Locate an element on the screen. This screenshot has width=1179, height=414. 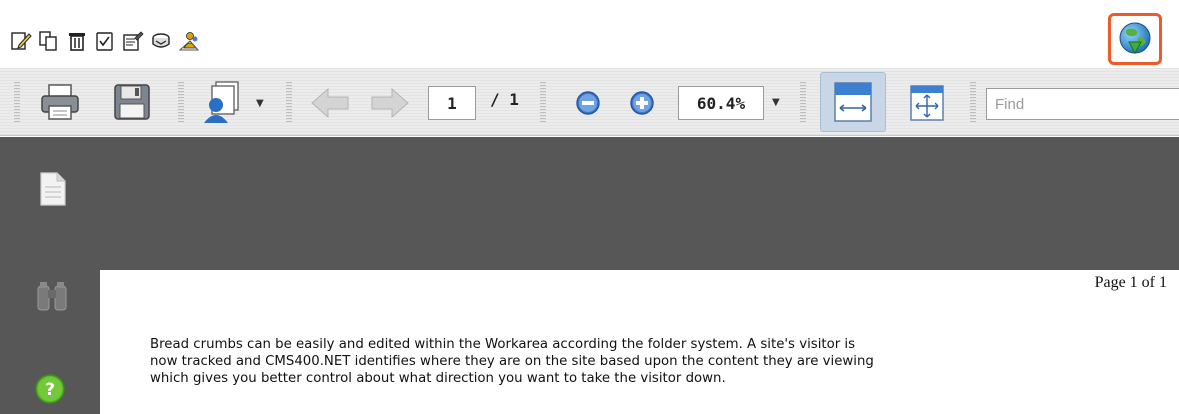
pages-panel-icon is located at coordinates (52, 189).